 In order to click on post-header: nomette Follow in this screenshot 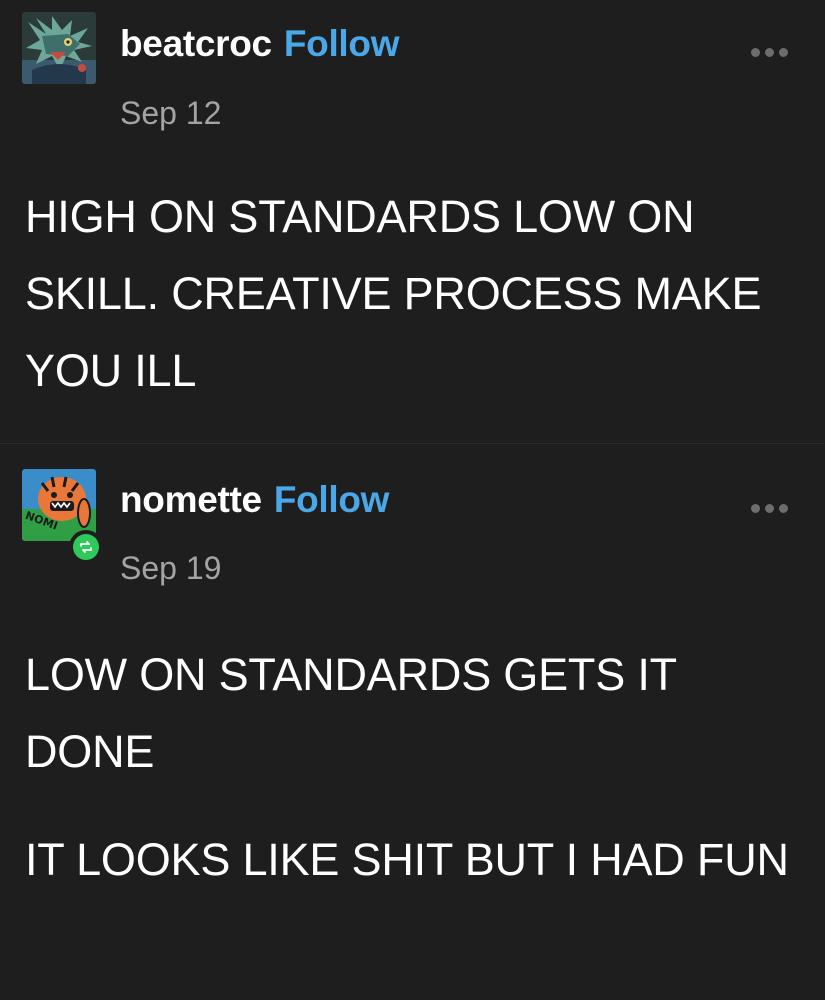, I will do `click(254, 499)`.